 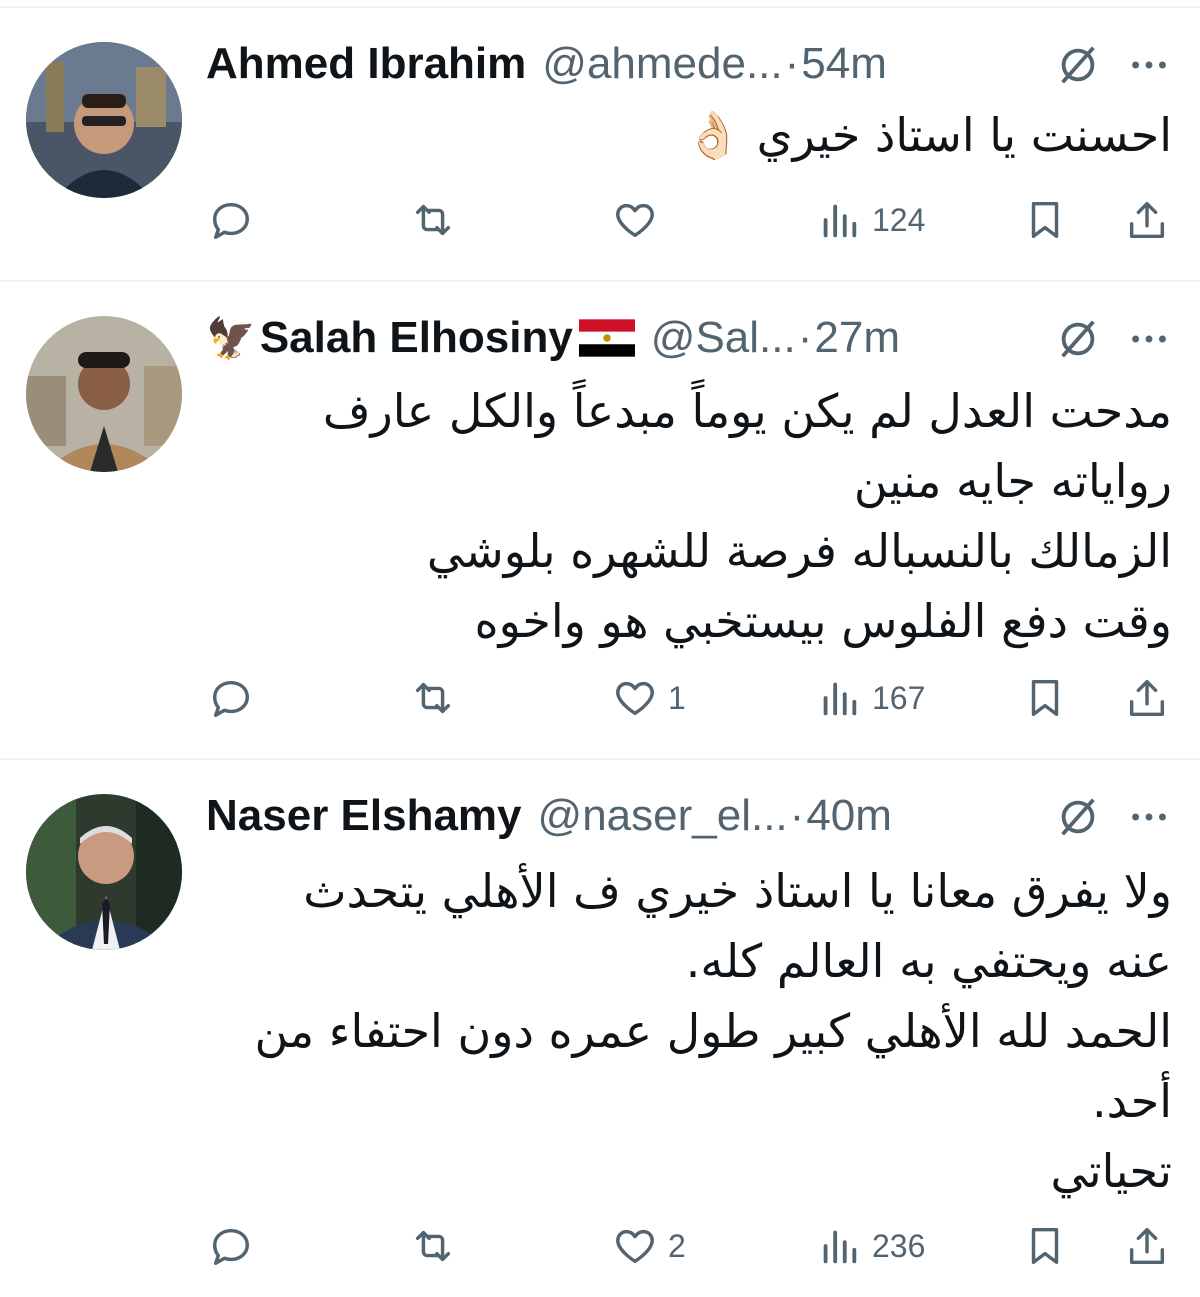 What do you see at coordinates (928, 135) in the screenshot?
I see `text-line: احسنت يا استاذ خيري 👌🏻` at bounding box center [928, 135].